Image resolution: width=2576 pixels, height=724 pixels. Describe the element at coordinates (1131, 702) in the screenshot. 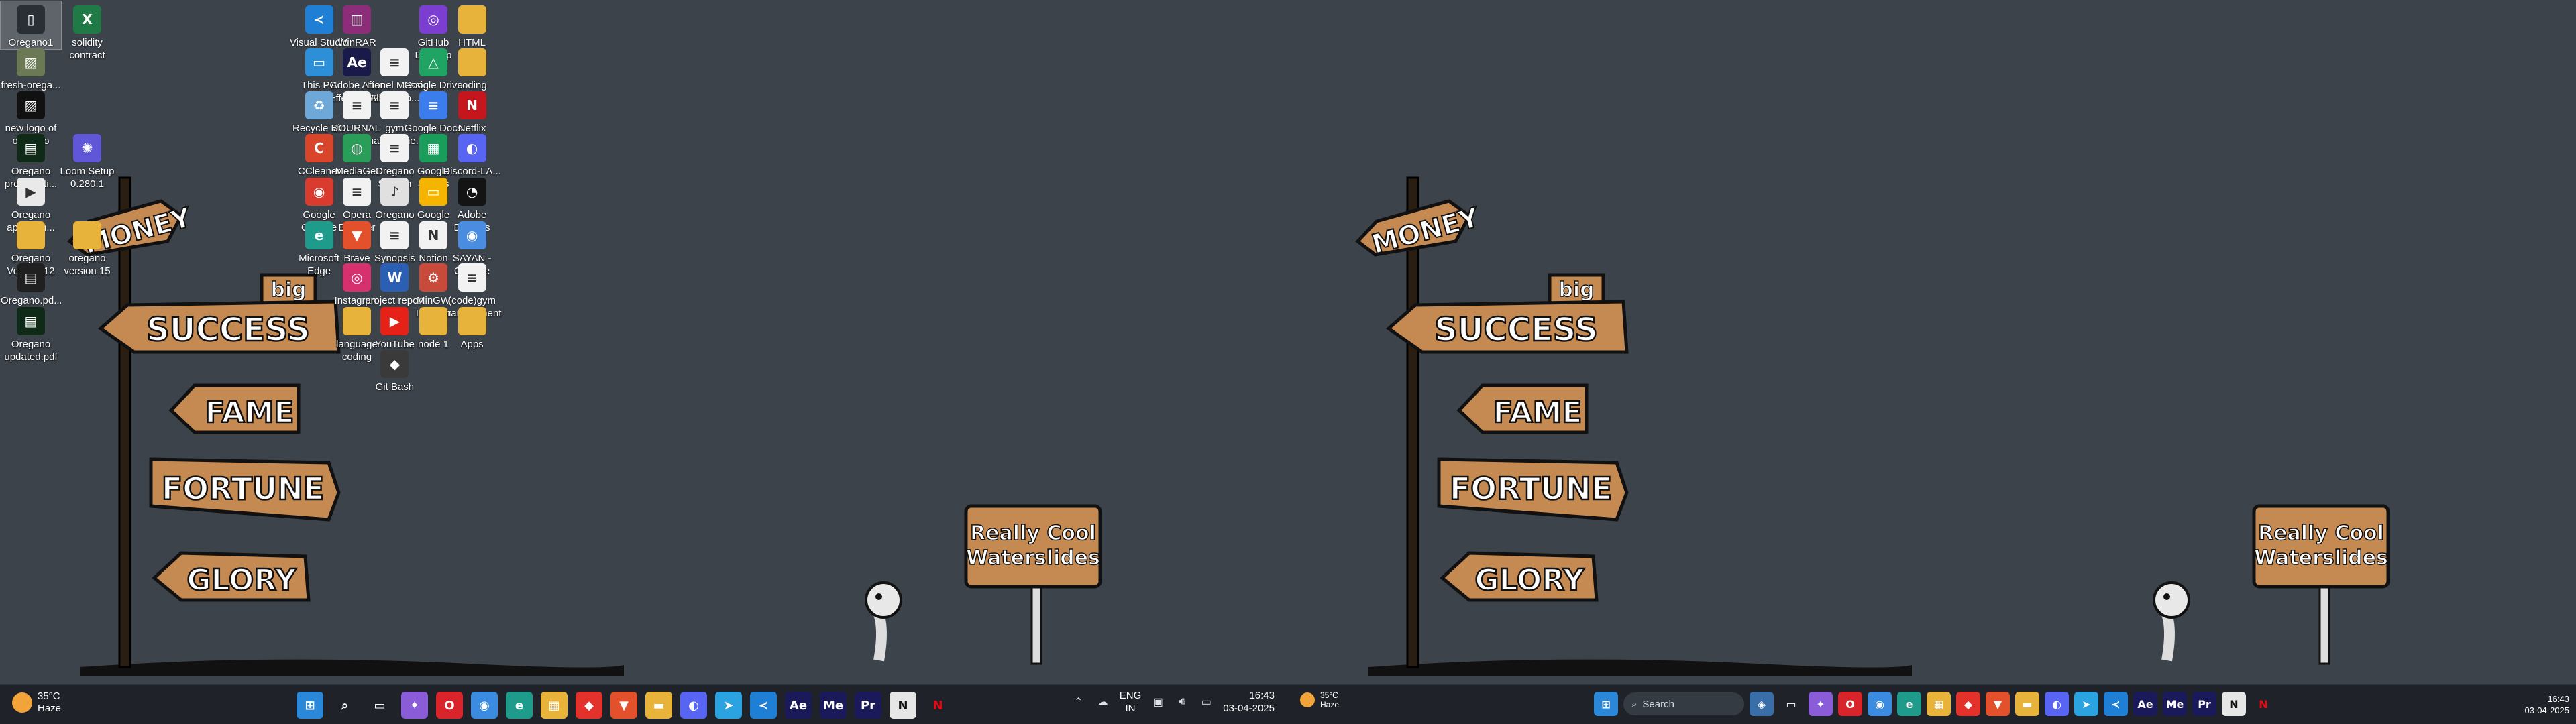

I see `language-indicator: ENG IN` at that location.